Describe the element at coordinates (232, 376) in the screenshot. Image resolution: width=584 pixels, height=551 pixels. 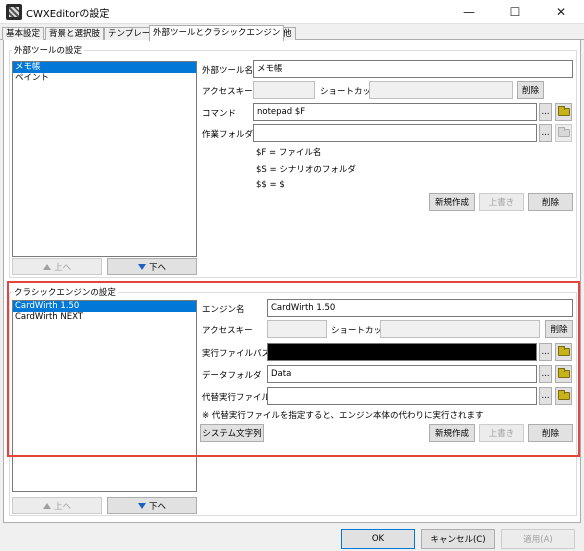
I see `engine-data-folder-label: データフォルダ` at that location.